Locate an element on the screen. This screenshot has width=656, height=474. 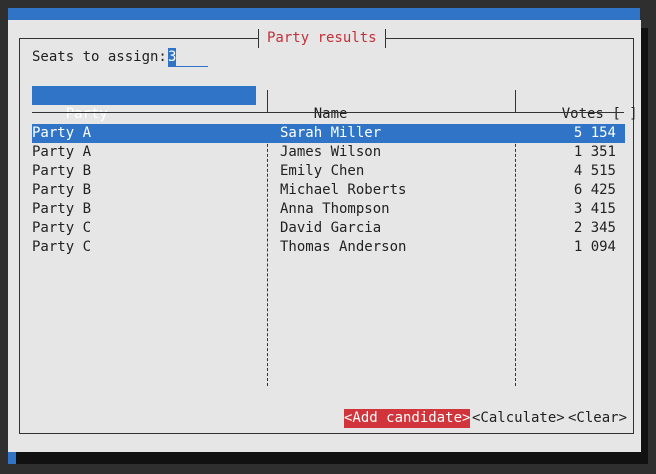
table-row: Party C Thomas Anderson 1 094 is located at coordinates (328, 247).